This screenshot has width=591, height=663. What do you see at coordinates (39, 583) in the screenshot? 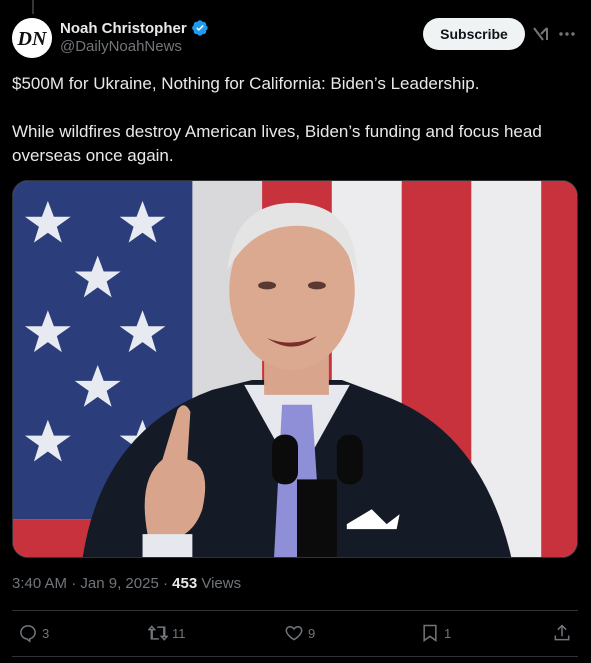
I see `tweet-time: 3:40 AM` at bounding box center [39, 583].